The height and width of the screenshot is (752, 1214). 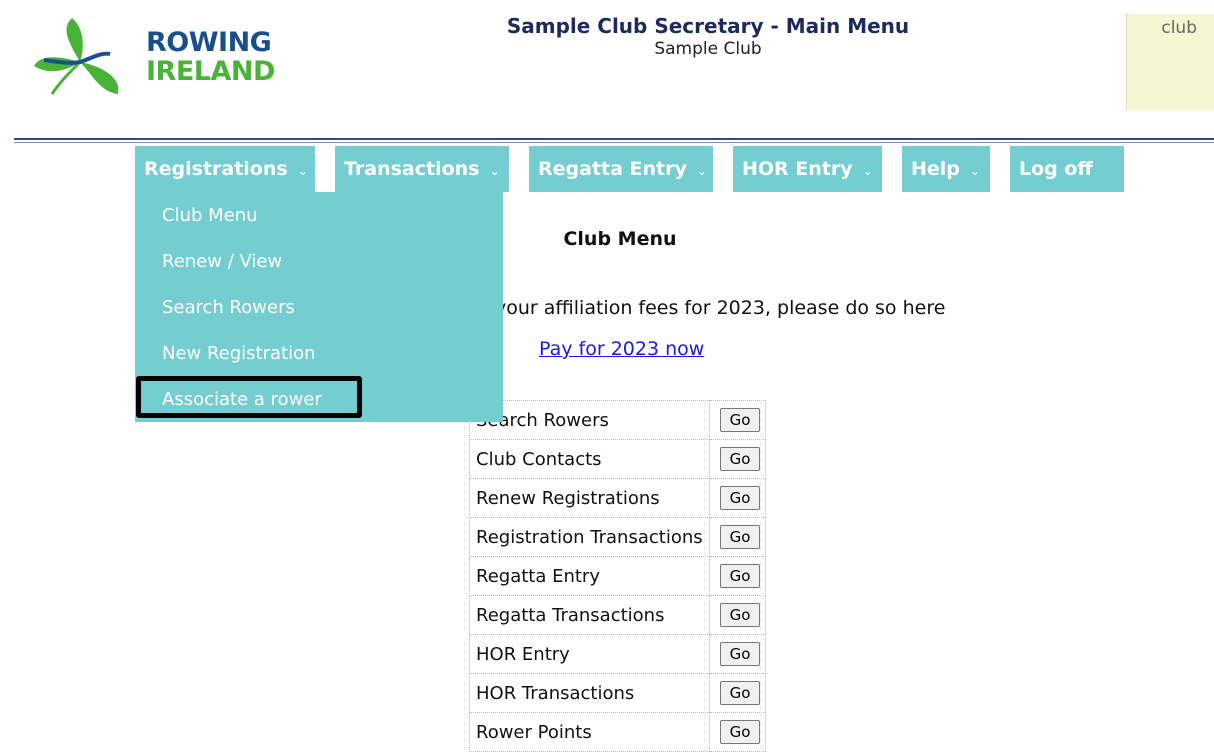 I want to click on menu-item-club-menu: Club Menu, so click(x=210, y=215).